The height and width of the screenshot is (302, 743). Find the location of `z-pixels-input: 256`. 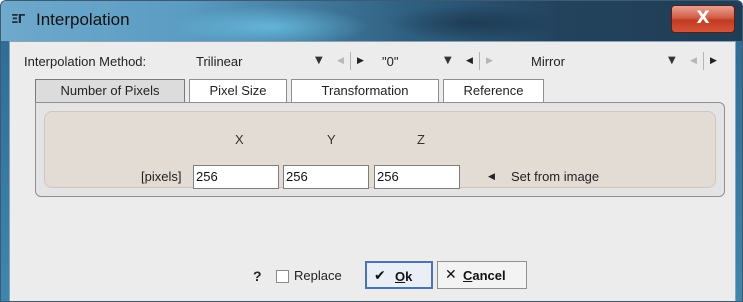

z-pixels-input: 256 is located at coordinates (417, 177).